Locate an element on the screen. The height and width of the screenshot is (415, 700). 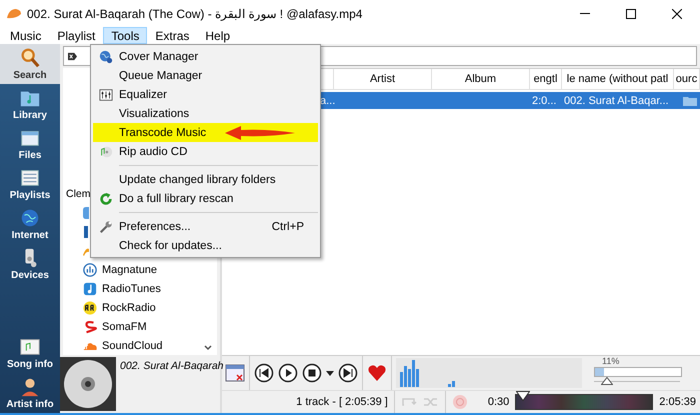
menu-option: Rip audio CD is located at coordinates (205, 151).